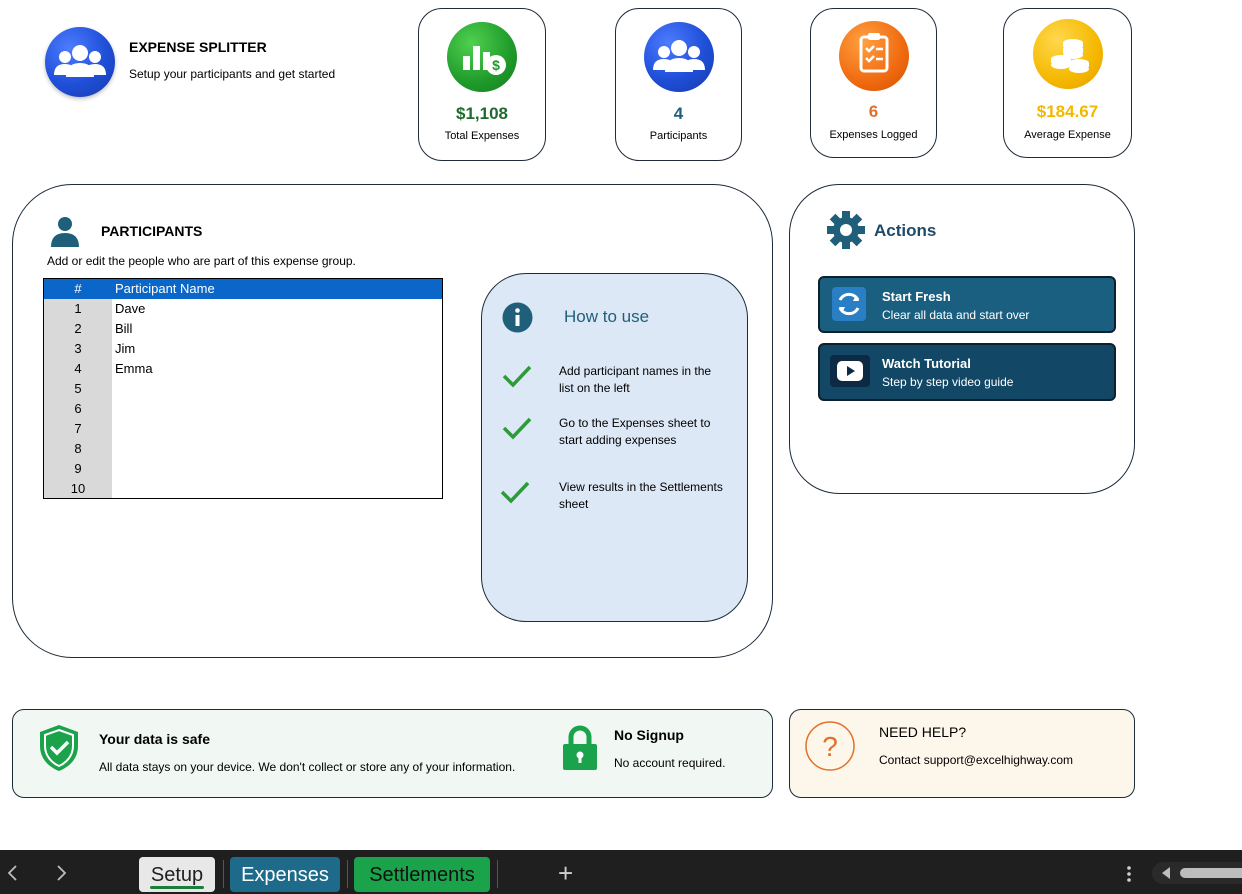 This screenshot has height=894, width=1242. I want to click on add-sheet-button: +, so click(565, 873).